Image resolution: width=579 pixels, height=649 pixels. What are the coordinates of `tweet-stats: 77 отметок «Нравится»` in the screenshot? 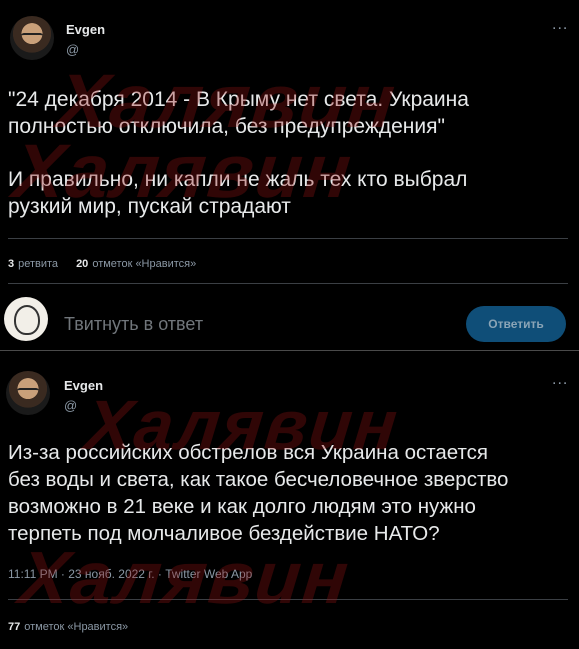 It's located at (68, 627).